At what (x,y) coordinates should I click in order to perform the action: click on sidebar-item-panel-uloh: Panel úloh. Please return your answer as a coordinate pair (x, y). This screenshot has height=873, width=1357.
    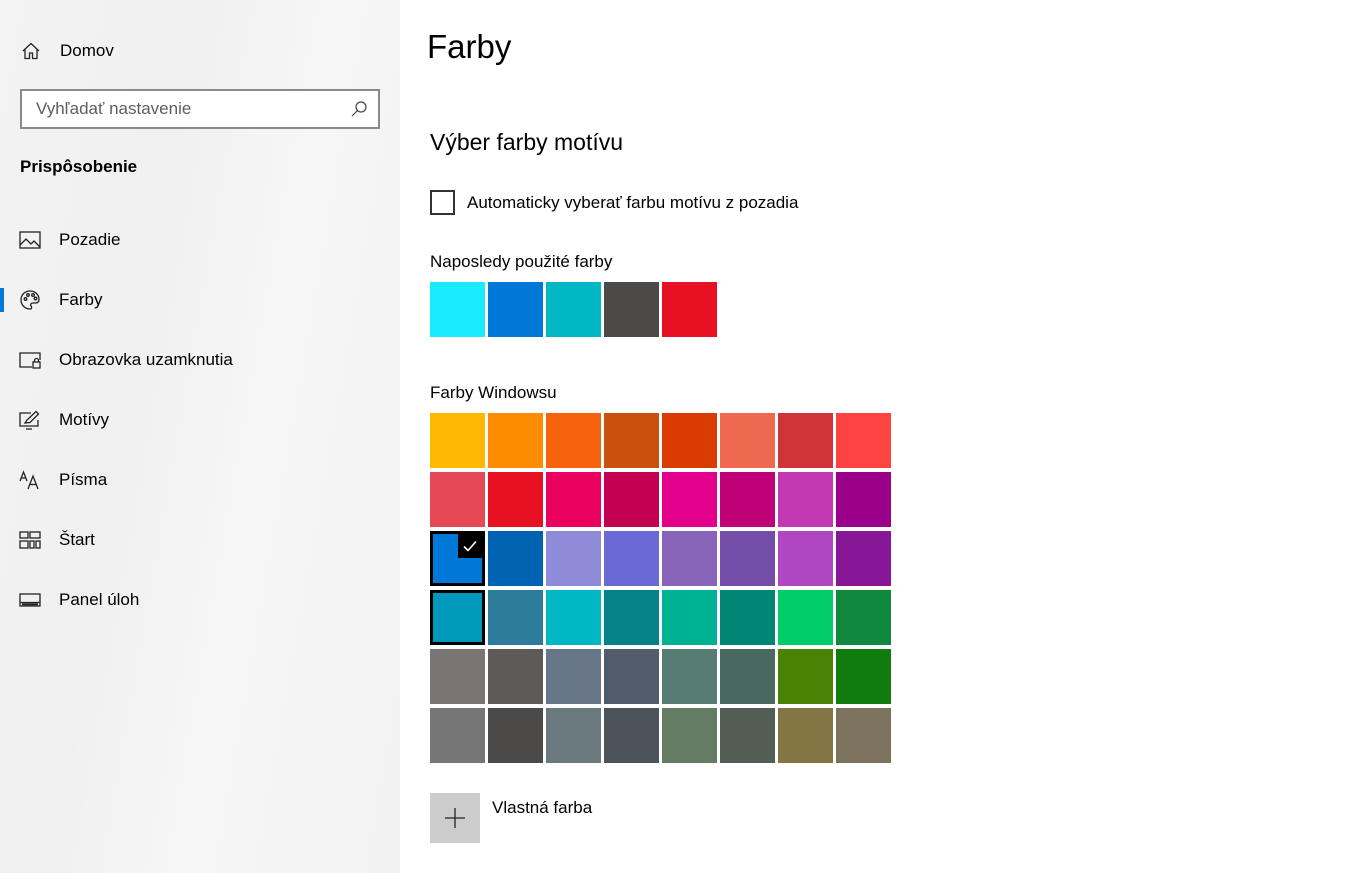
    Looking at the image, I should click on (200, 600).